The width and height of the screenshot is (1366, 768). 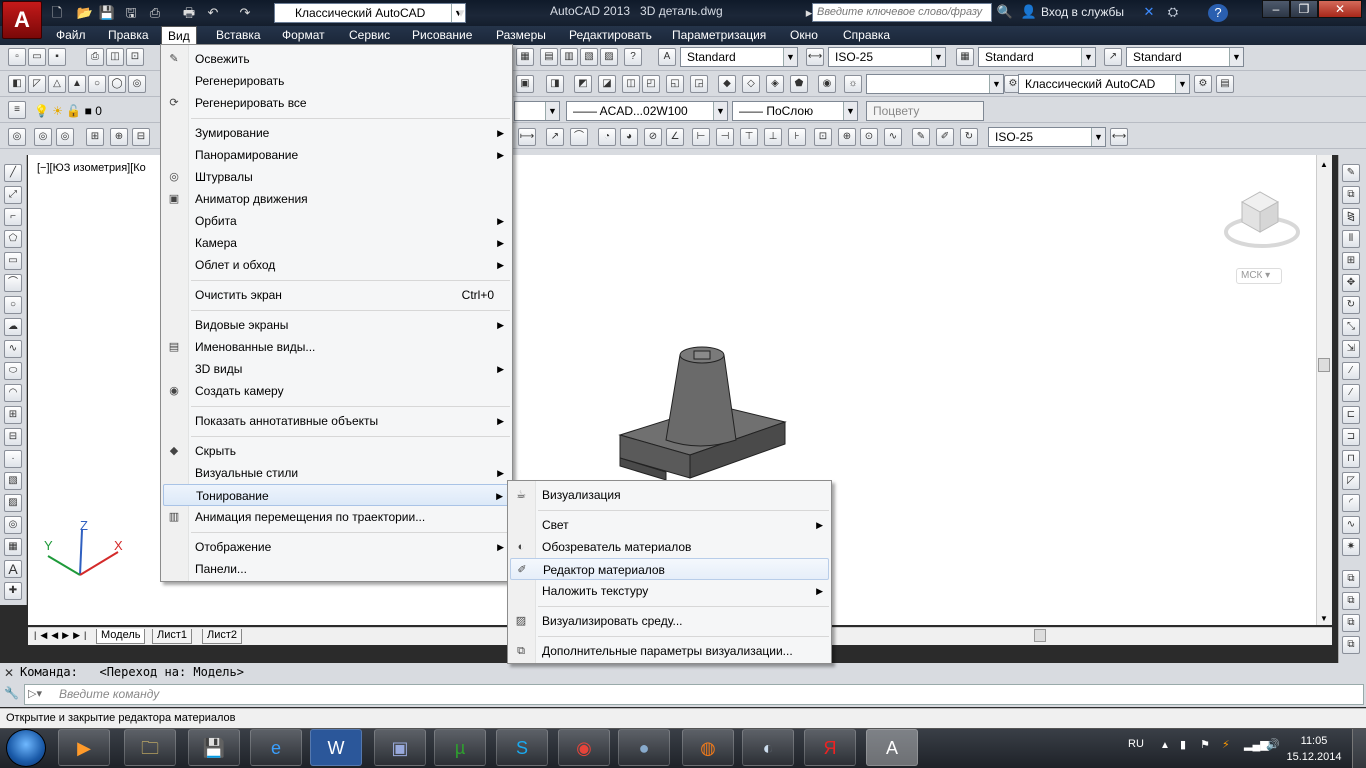 I want to click on table-style-icon: ▦, so click(x=965, y=57).